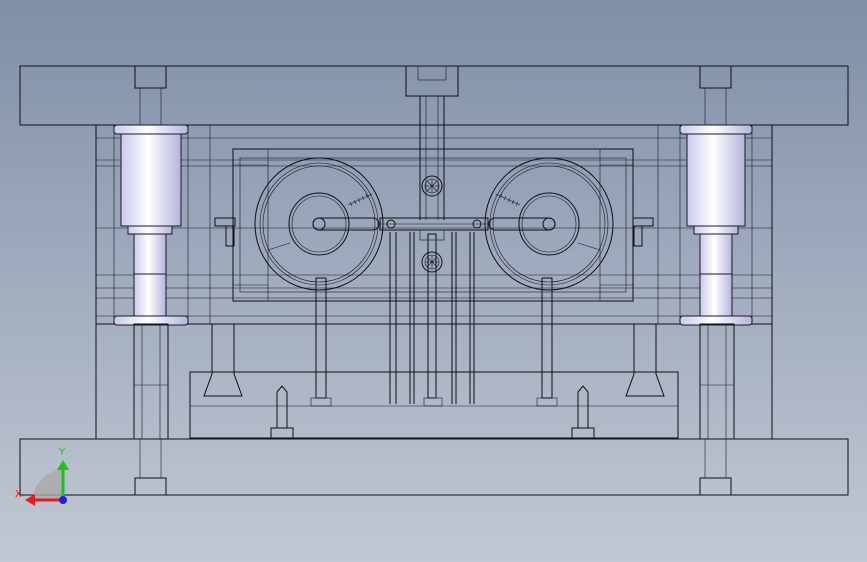 Image resolution: width=867 pixels, height=562 pixels. I want to click on guide-pillar-left, so click(151, 225).